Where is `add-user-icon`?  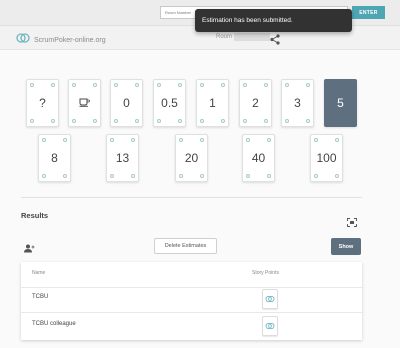 add-user-icon is located at coordinates (29, 249).